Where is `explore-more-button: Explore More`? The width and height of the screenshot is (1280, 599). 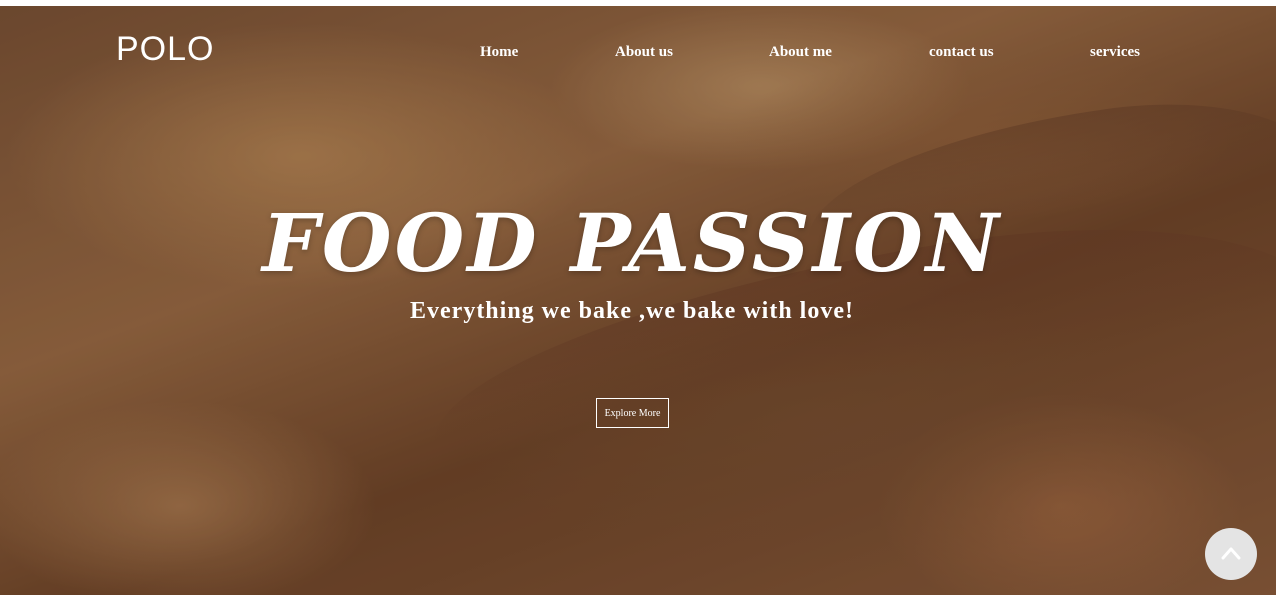 explore-more-button: Explore More is located at coordinates (632, 413).